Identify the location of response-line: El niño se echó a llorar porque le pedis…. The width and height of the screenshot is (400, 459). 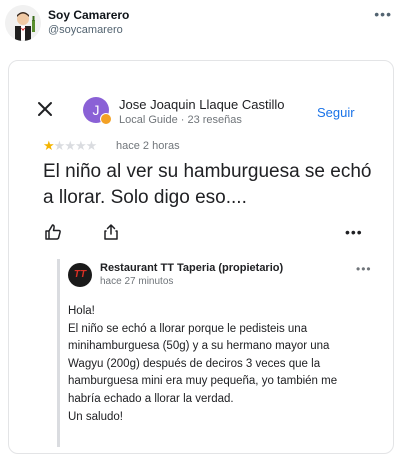
(188, 328).